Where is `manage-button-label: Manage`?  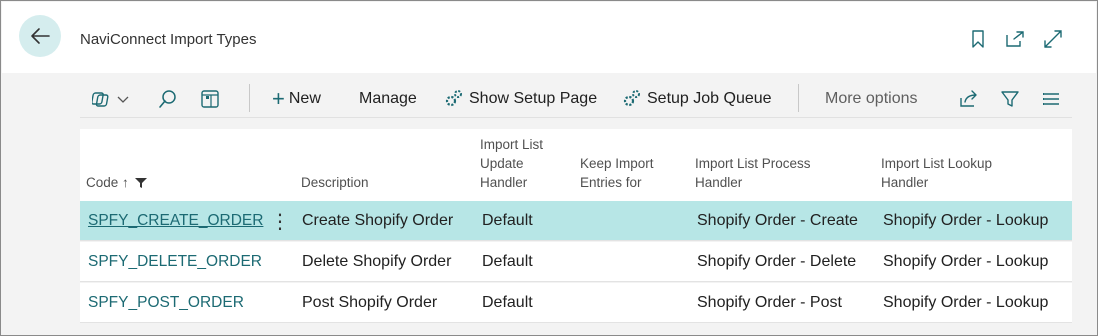
manage-button-label: Manage is located at coordinates (388, 98).